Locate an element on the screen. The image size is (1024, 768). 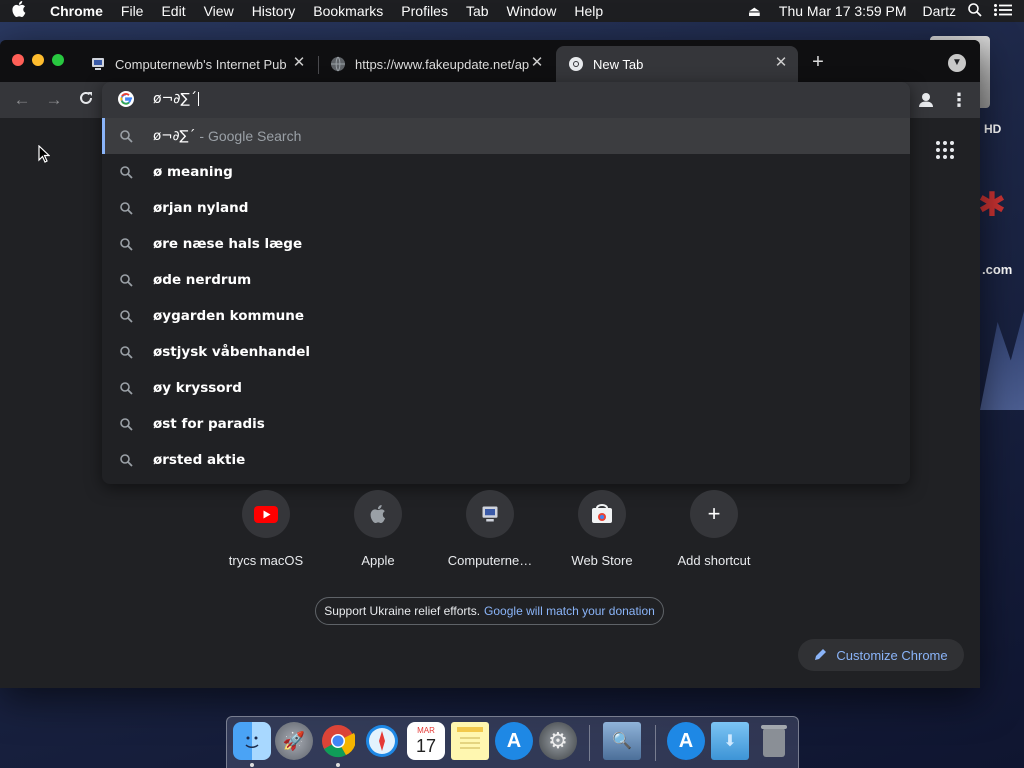
menu-history: History is located at coordinates (274, 11).